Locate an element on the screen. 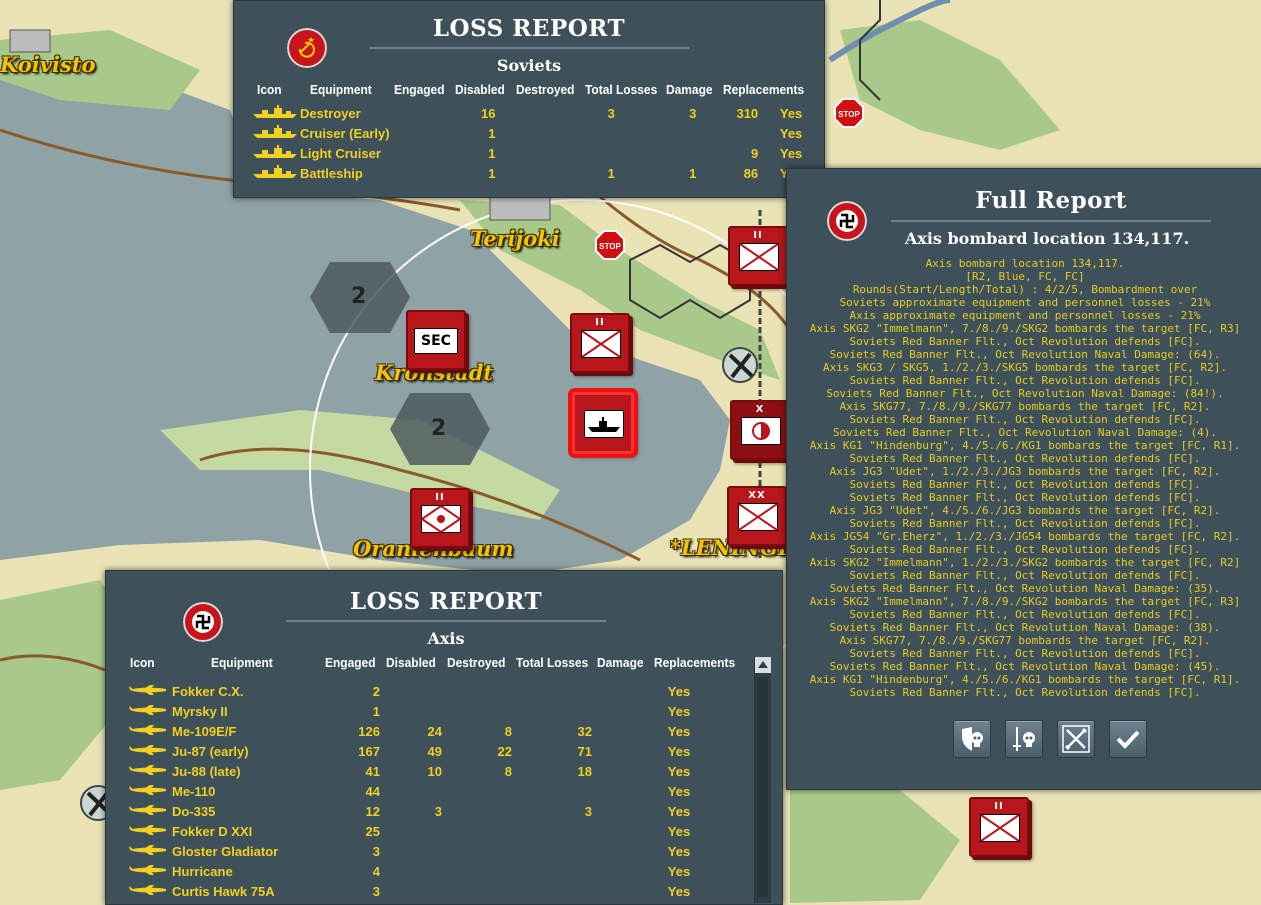 The height and width of the screenshot is (905, 1261). column-header-replacements: Replacements is located at coordinates (764, 89).